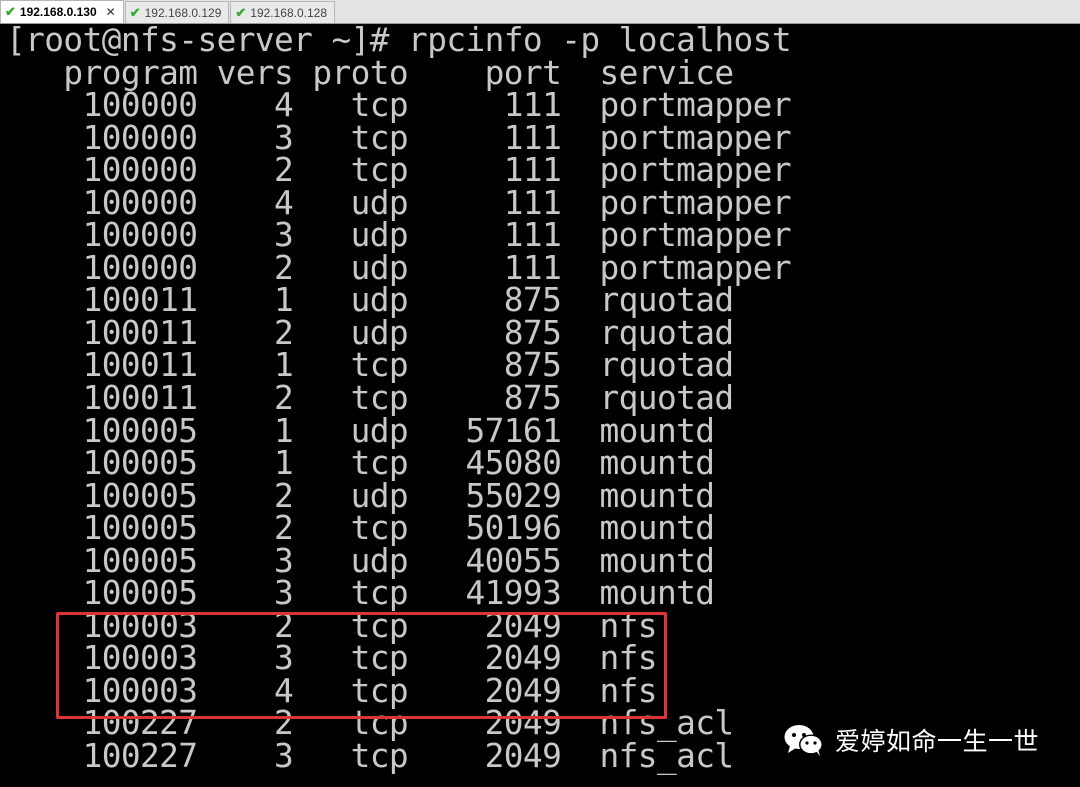  What do you see at coordinates (360, 495) in the screenshot?
I see `table-row: 100005 2 udp 55029 mountd` at bounding box center [360, 495].